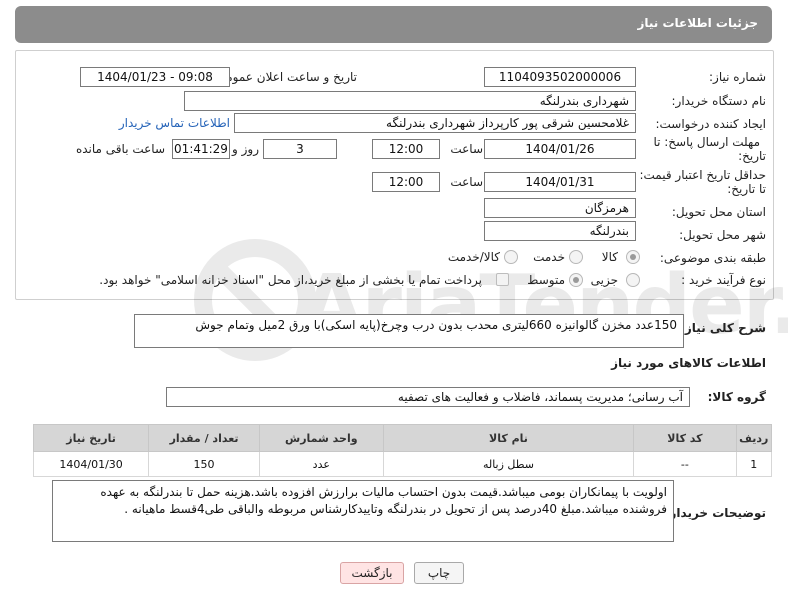 This screenshot has height=598, width=788. Describe the element at coordinates (546, 280) in the screenshot. I see `process-option-medium: متوسط` at that location.